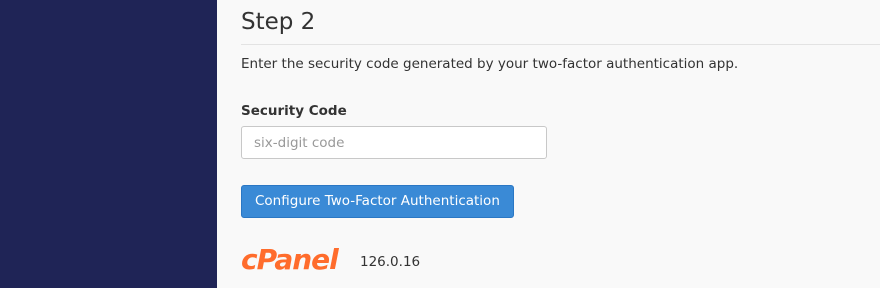  I want to click on security-code-label: Security Code, so click(294, 111).